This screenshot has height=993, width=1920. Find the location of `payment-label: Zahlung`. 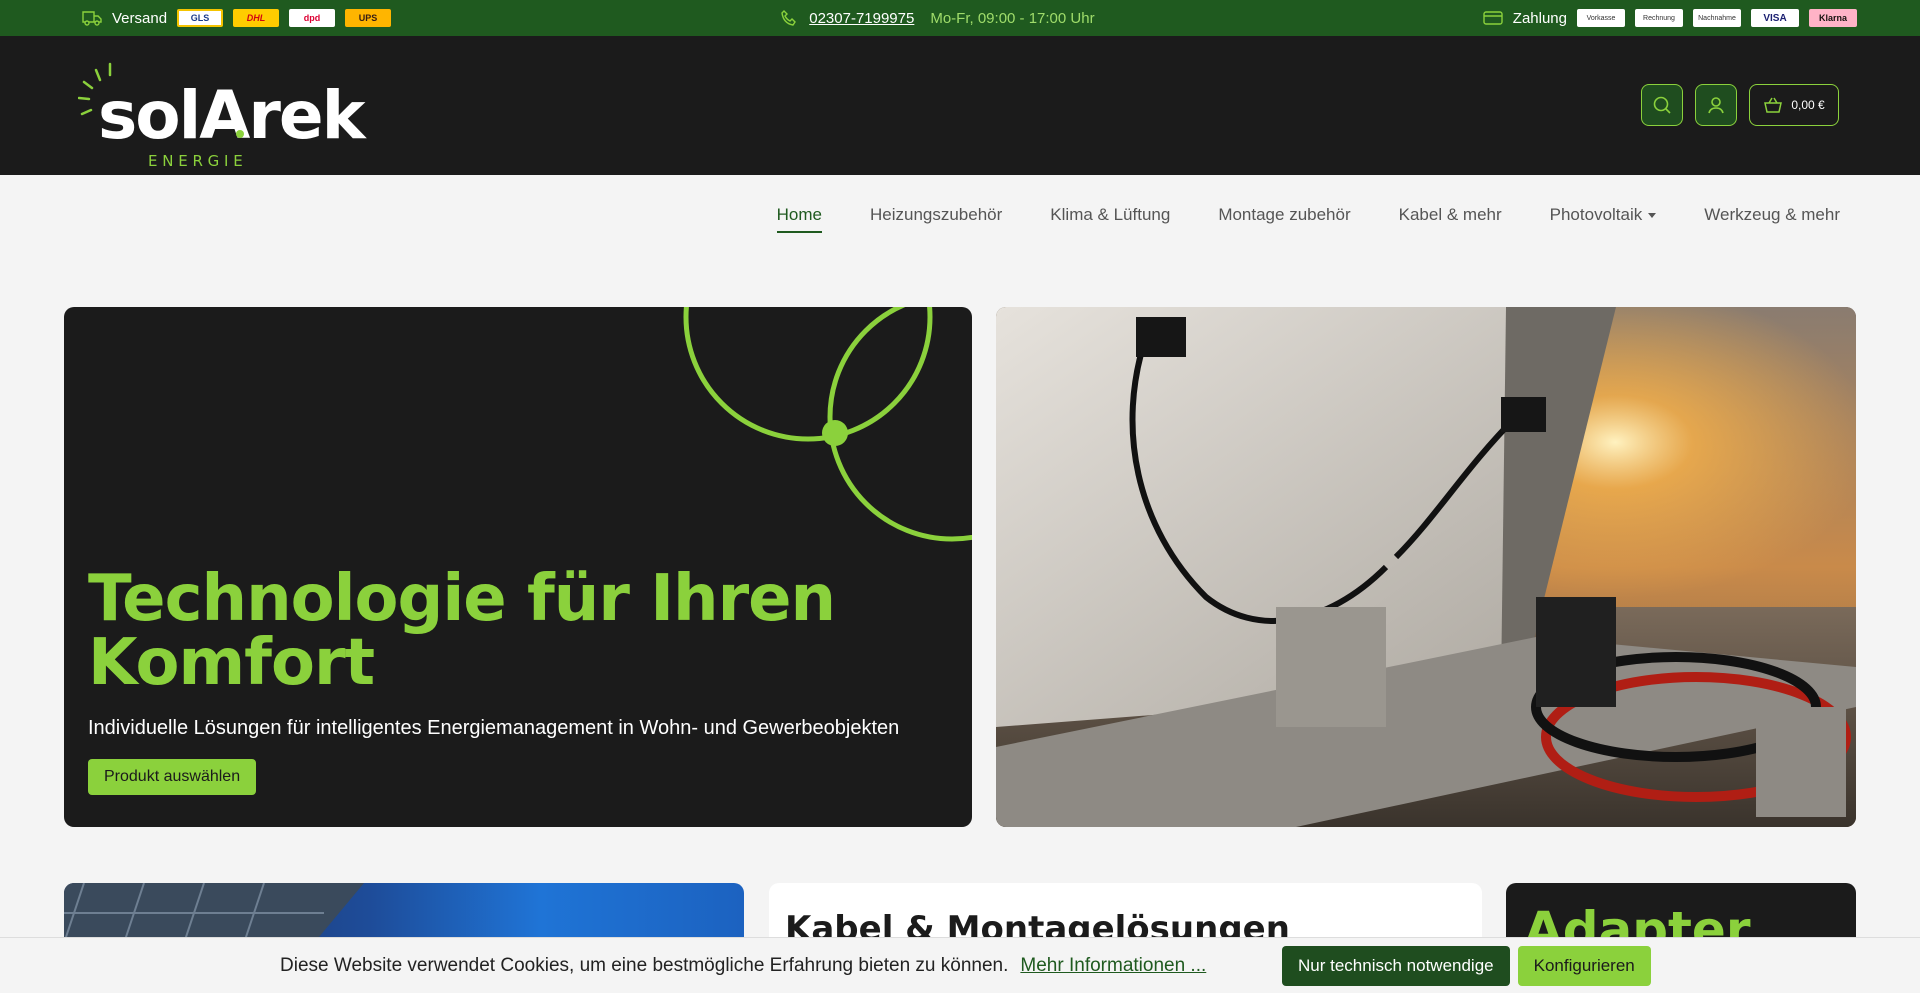

payment-label: Zahlung is located at coordinates (1539, 18).